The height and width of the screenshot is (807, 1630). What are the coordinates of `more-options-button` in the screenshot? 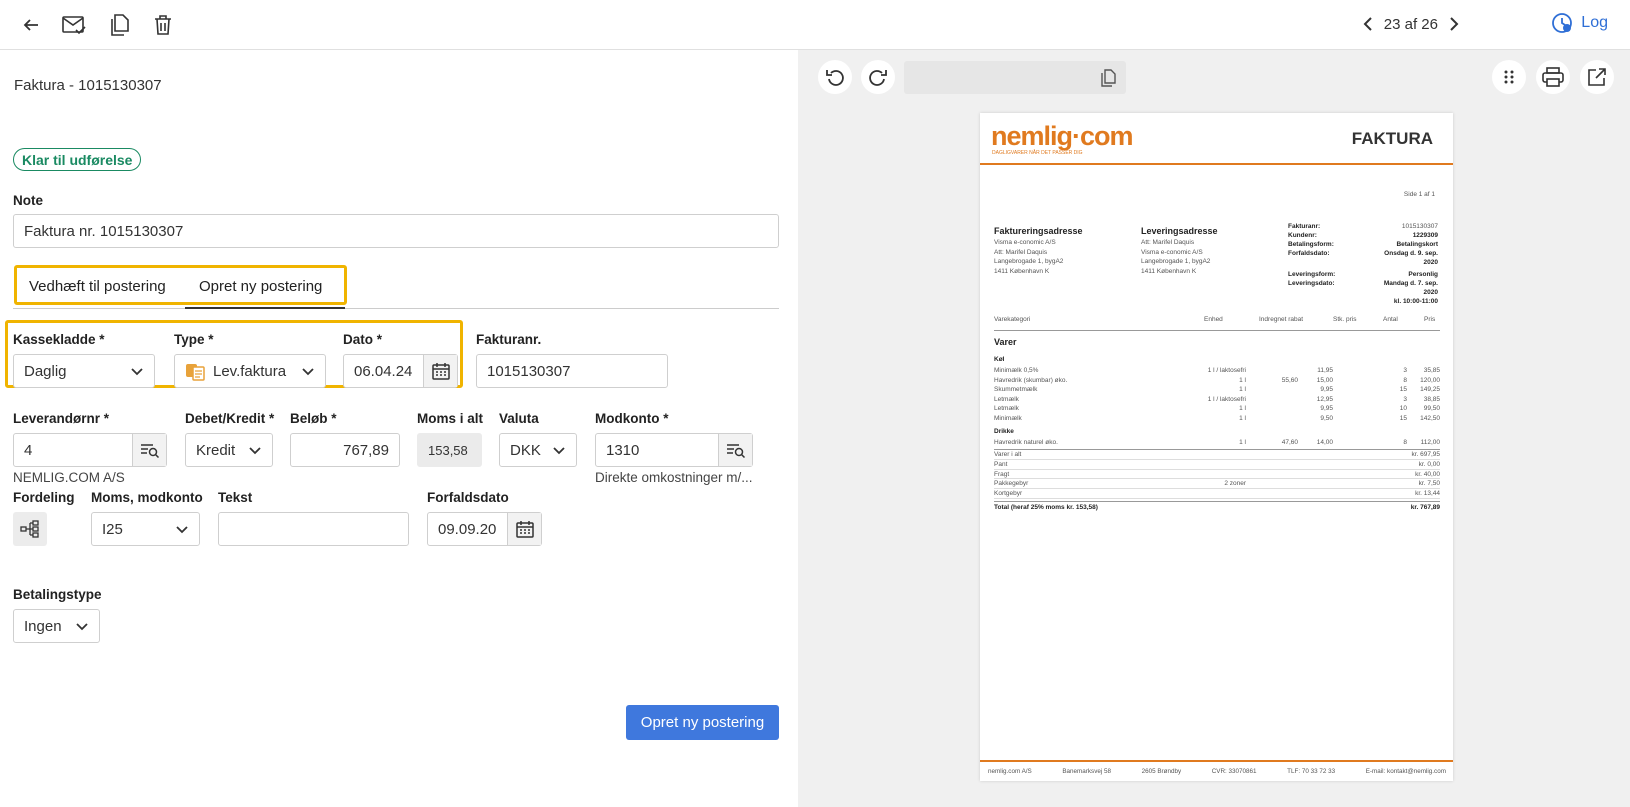 It's located at (1509, 77).